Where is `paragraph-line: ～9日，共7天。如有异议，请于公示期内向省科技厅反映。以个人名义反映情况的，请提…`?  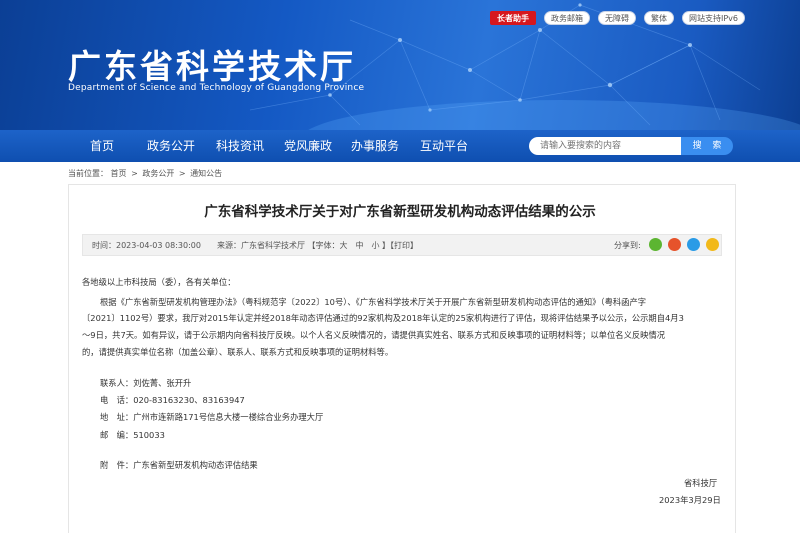 paragraph-line: ～9日，共7天。如有异议，请于公示期内向省科技厅反映。以个人名义反映情况的，请提… is located at coordinates (374, 335).